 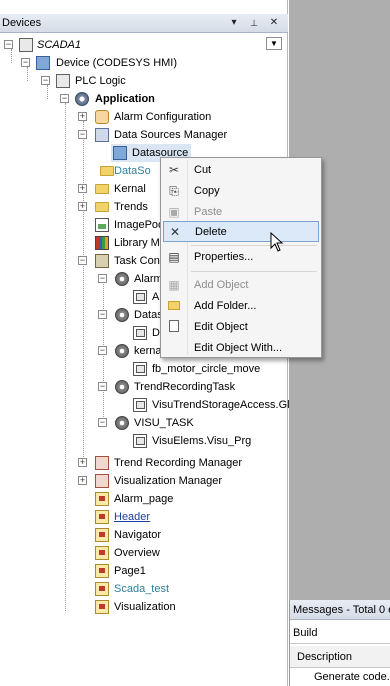 I want to click on tree-label: VisuTrendStorageAccess.Glo, so click(x=224, y=405).